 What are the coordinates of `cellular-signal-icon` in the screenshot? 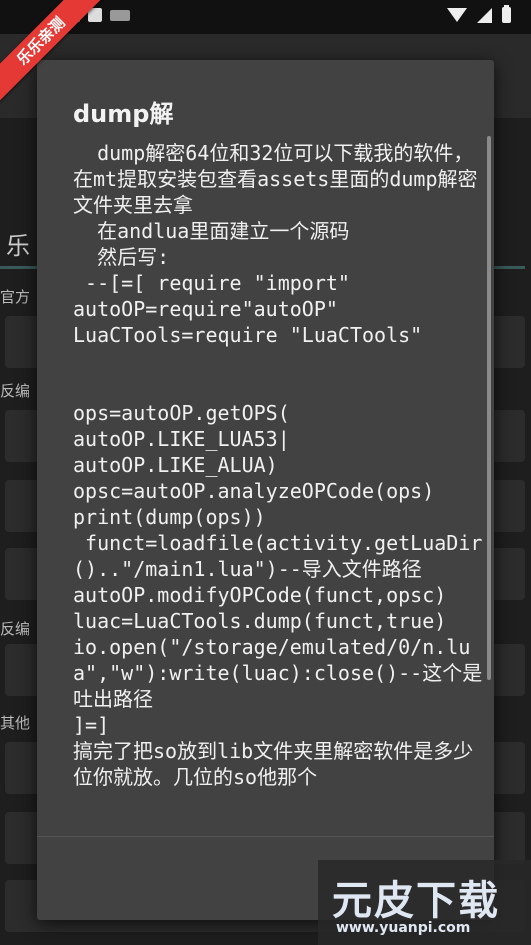 It's located at (484, 15).